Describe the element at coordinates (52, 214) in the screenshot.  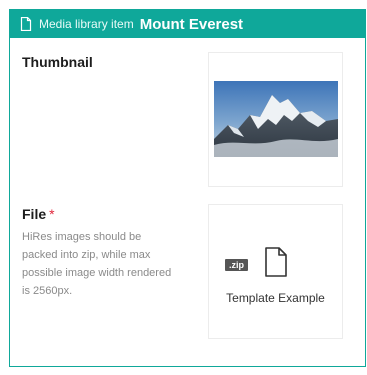
I see `required-marker: *` at that location.